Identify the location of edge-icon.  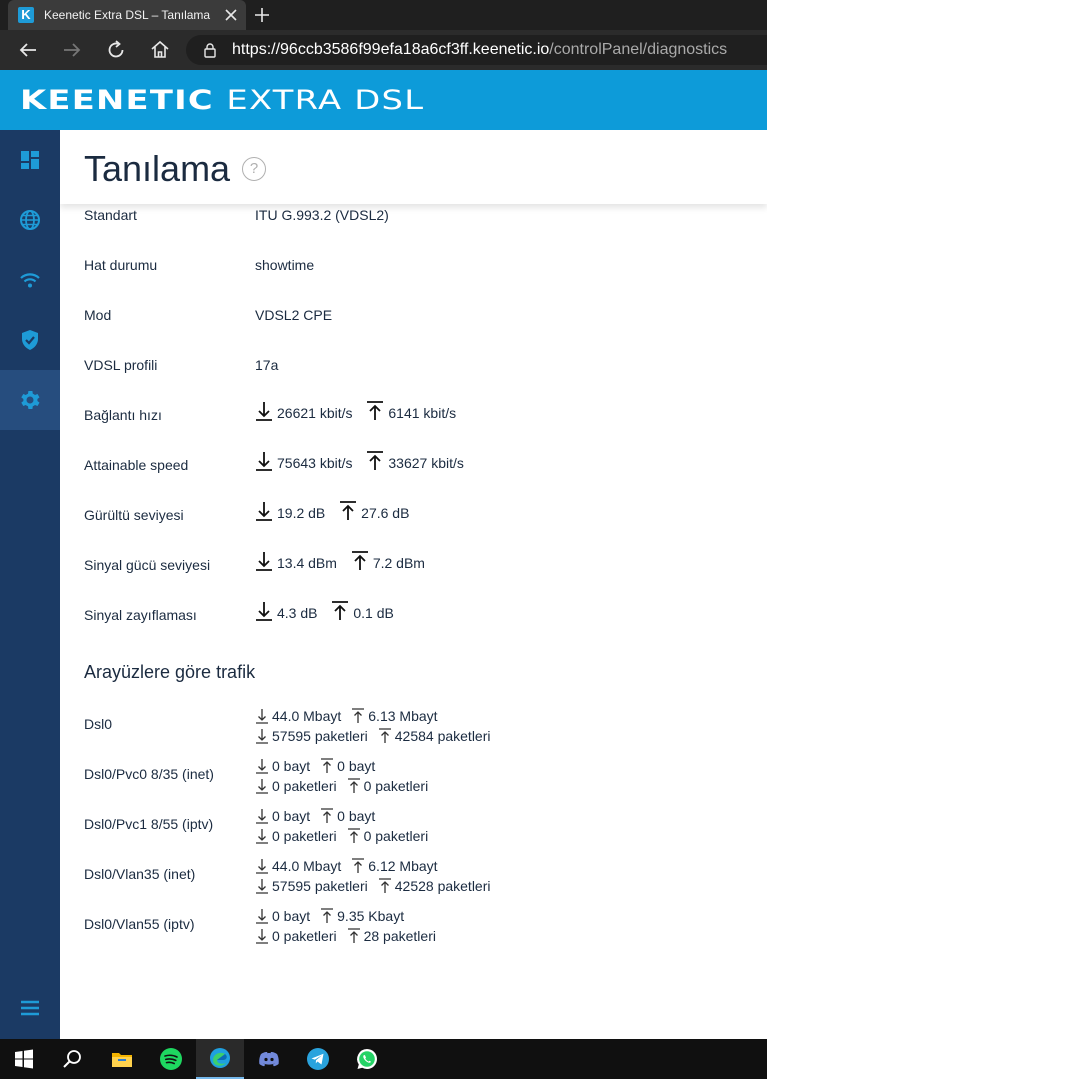
(220, 1058).